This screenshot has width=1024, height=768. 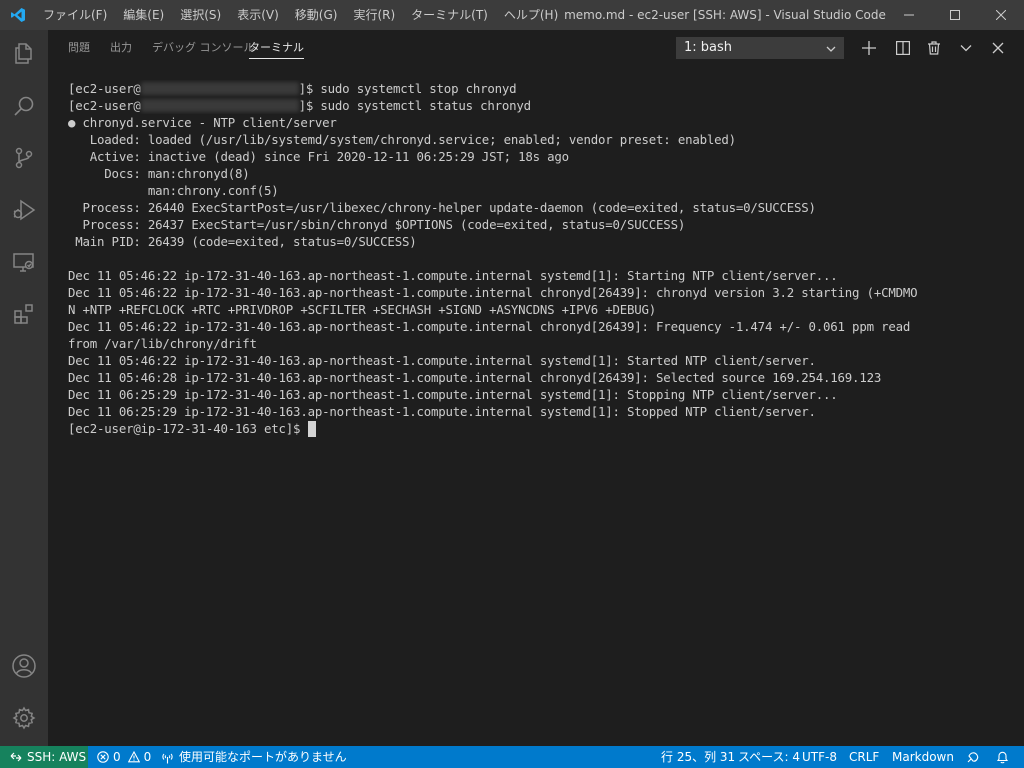 I want to click on vscode-logo-icon, so click(x=17, y=15).